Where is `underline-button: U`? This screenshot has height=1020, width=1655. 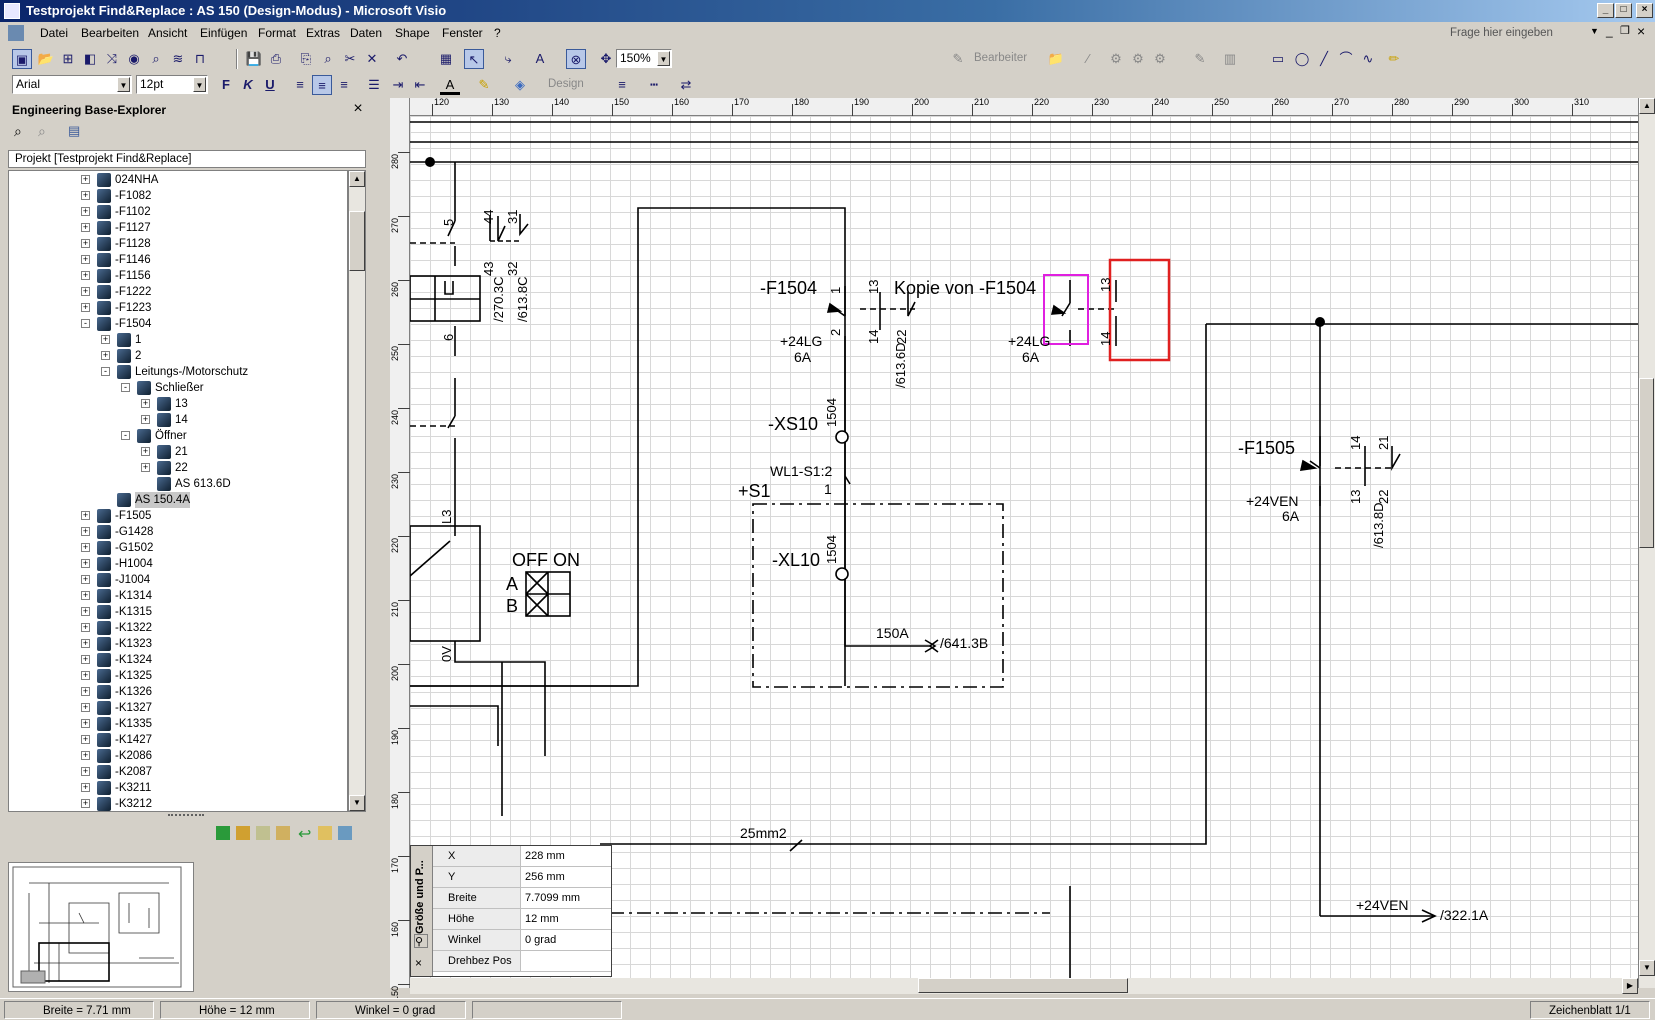 underline-button: U is located at coordinates (270, 85).